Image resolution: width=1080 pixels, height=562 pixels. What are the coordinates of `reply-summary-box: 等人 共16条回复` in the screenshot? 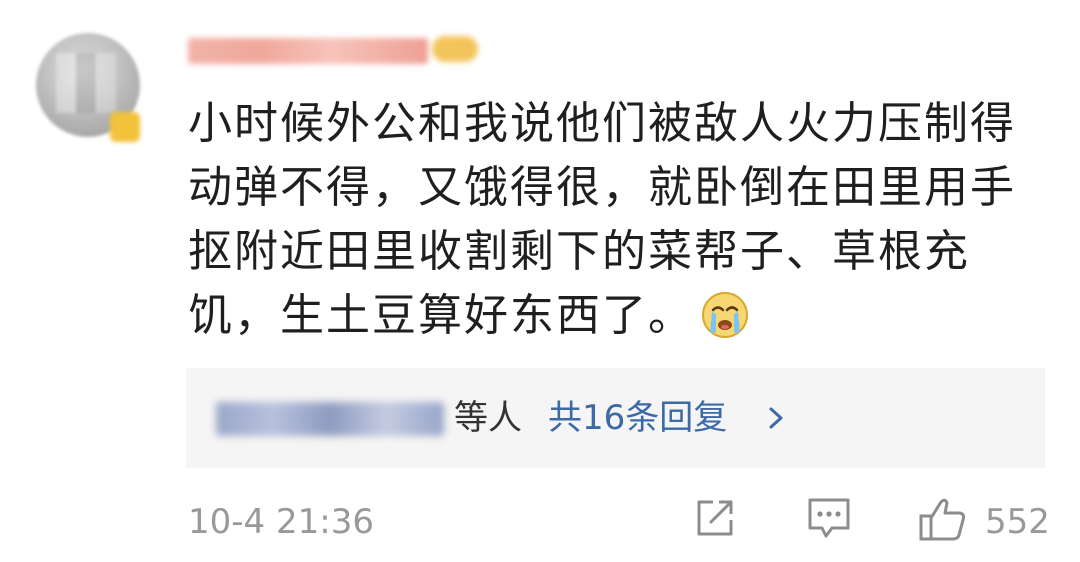 It's located at (615, 418).